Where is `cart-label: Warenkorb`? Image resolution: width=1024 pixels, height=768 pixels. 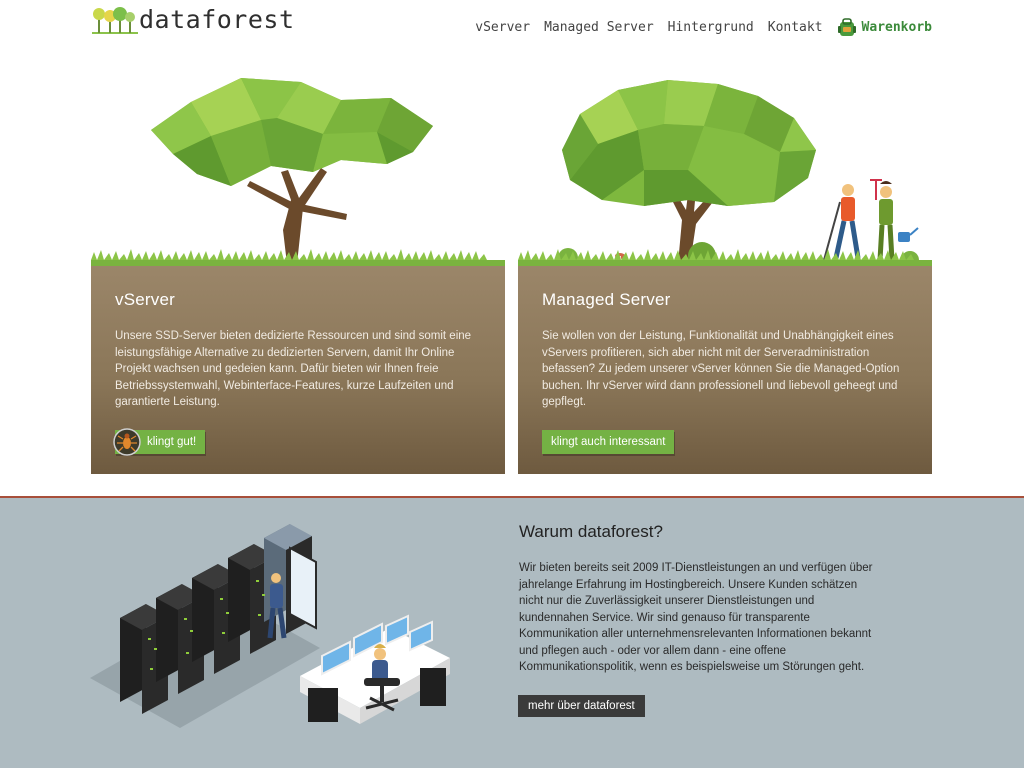 cart-label: Warenkorb is located at coordinates (896, 27).